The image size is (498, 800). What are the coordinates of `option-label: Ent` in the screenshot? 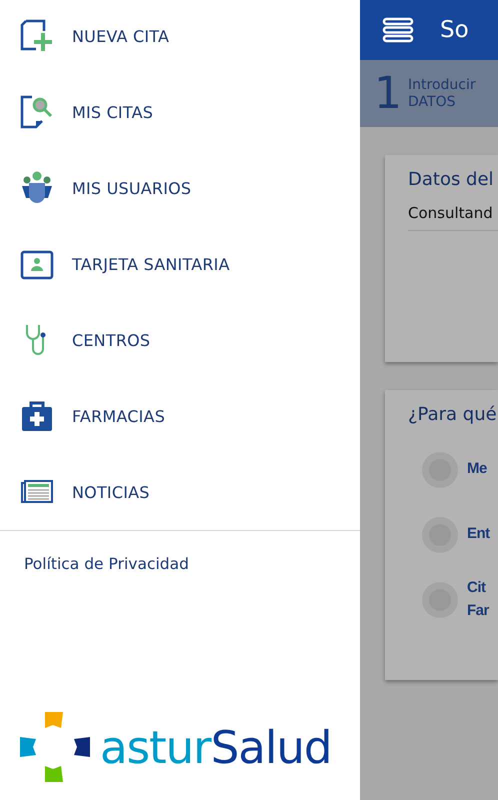 It's located at (478, 534).